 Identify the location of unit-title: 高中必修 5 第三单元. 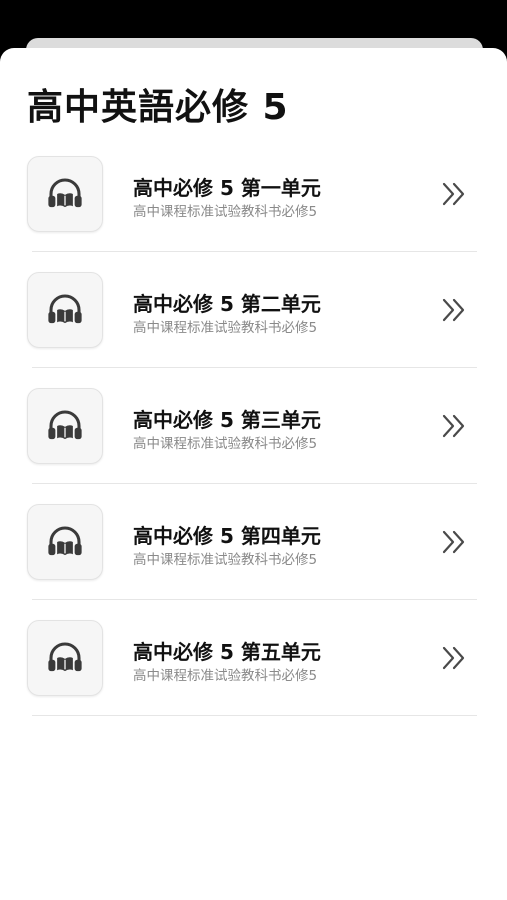
(227, 420).